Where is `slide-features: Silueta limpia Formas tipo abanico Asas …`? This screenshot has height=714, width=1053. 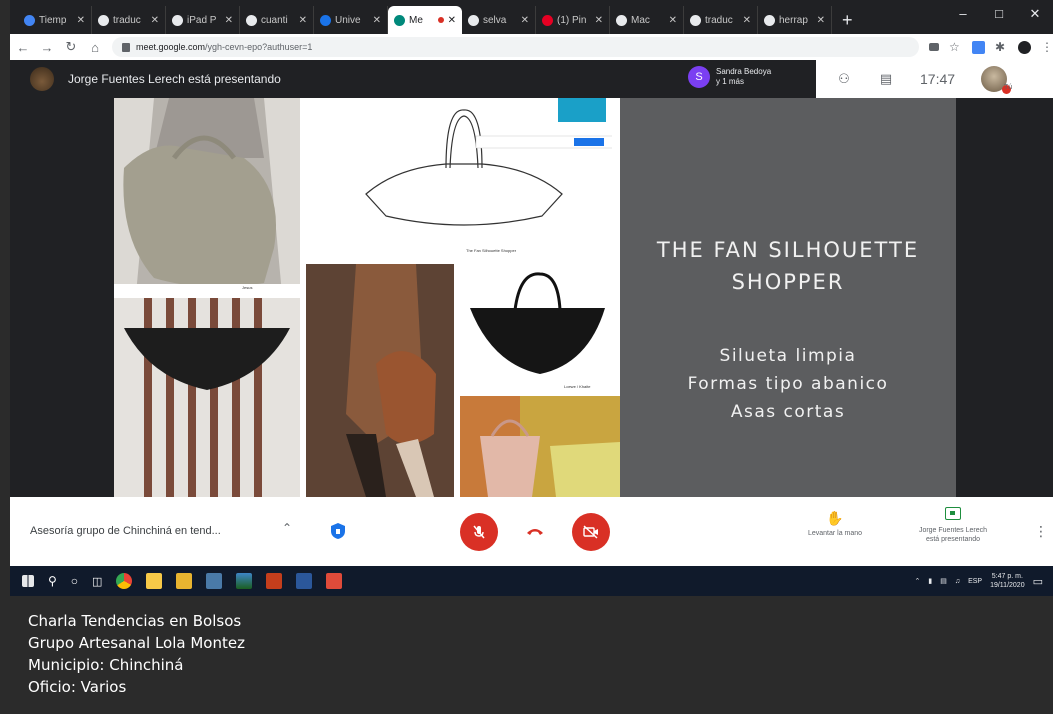
slide-features: Silueta limpia Formas tipo abanico Asas … is located at coordinates (788, 384).